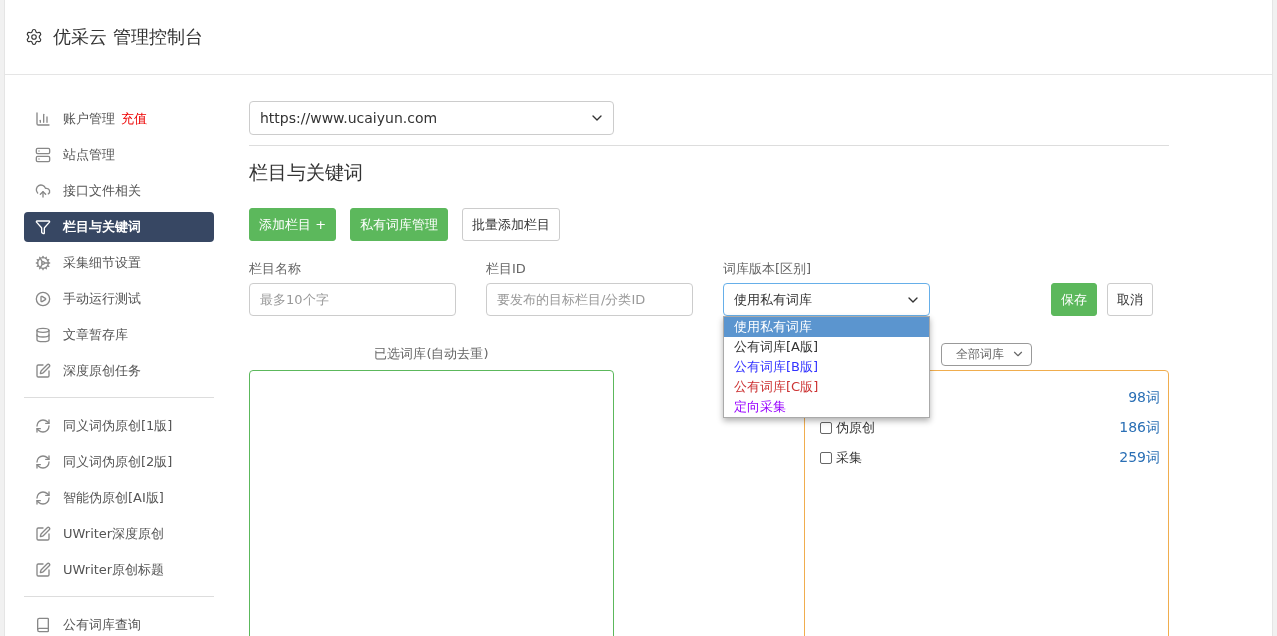 This screenshot has width=1277, height=636. I want to click on section-title: 栏目与关键词, so click(306, 172).